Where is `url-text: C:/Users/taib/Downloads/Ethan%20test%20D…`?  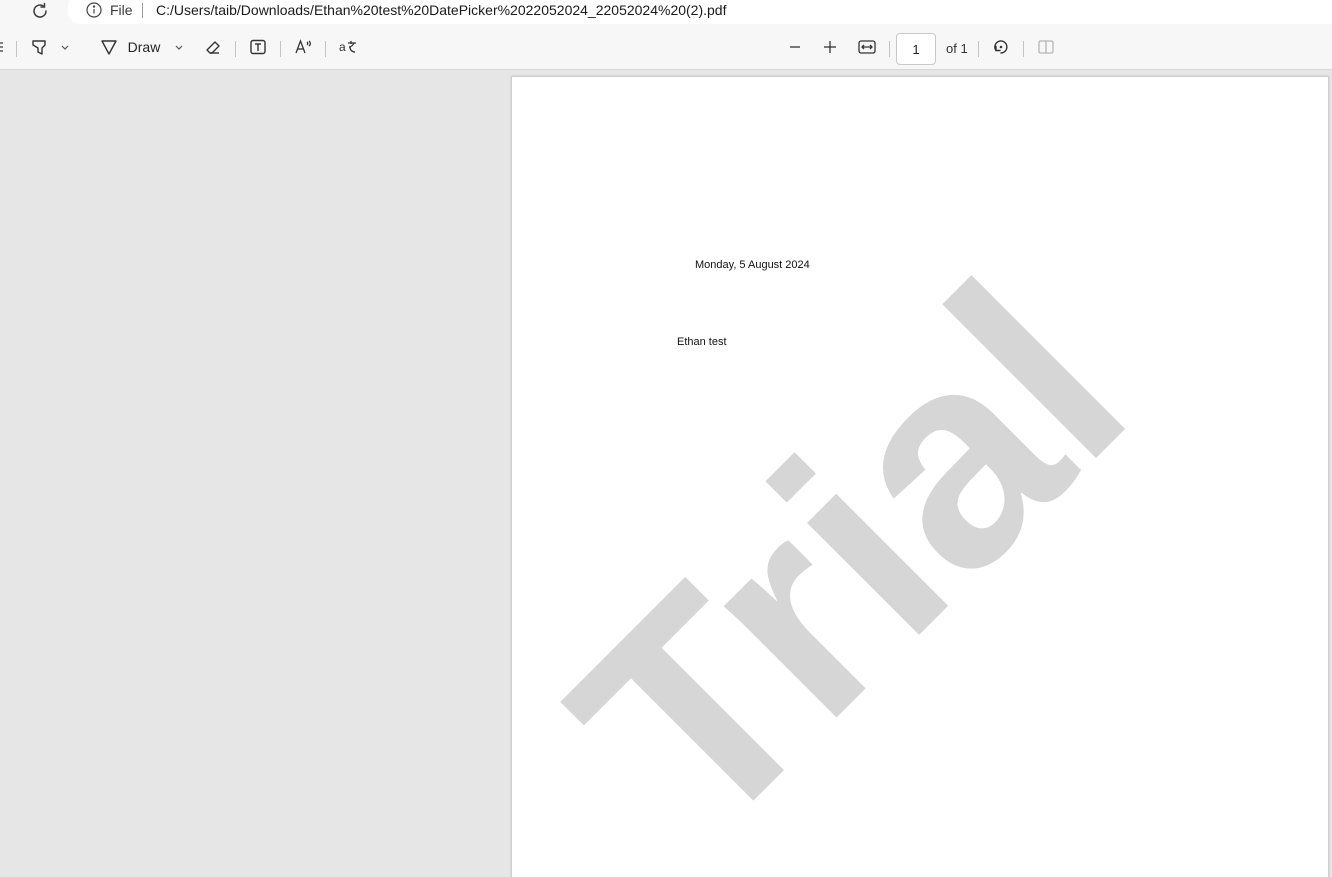
url-text: C:/Users/taib/Downloads/Ethan%20test%20D… is located at coordinates (441, 10).